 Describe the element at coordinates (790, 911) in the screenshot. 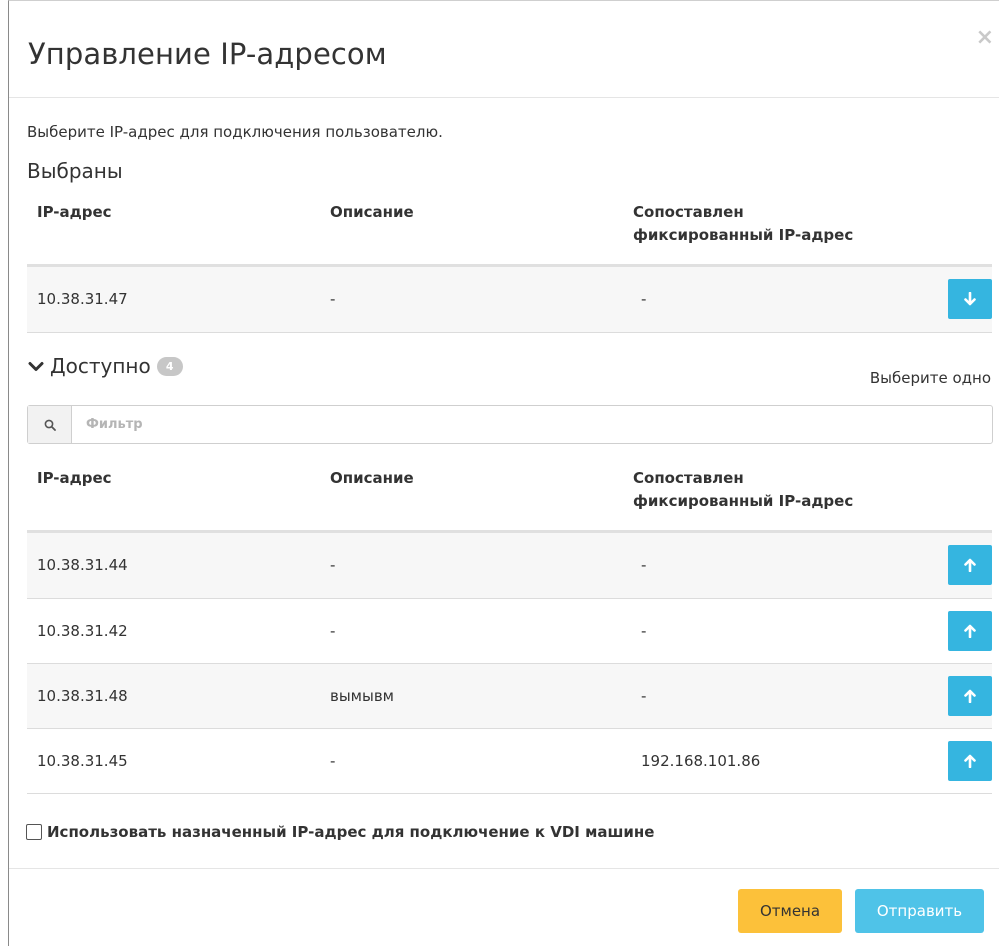

I see `cancel-button: Отмена` at that location.